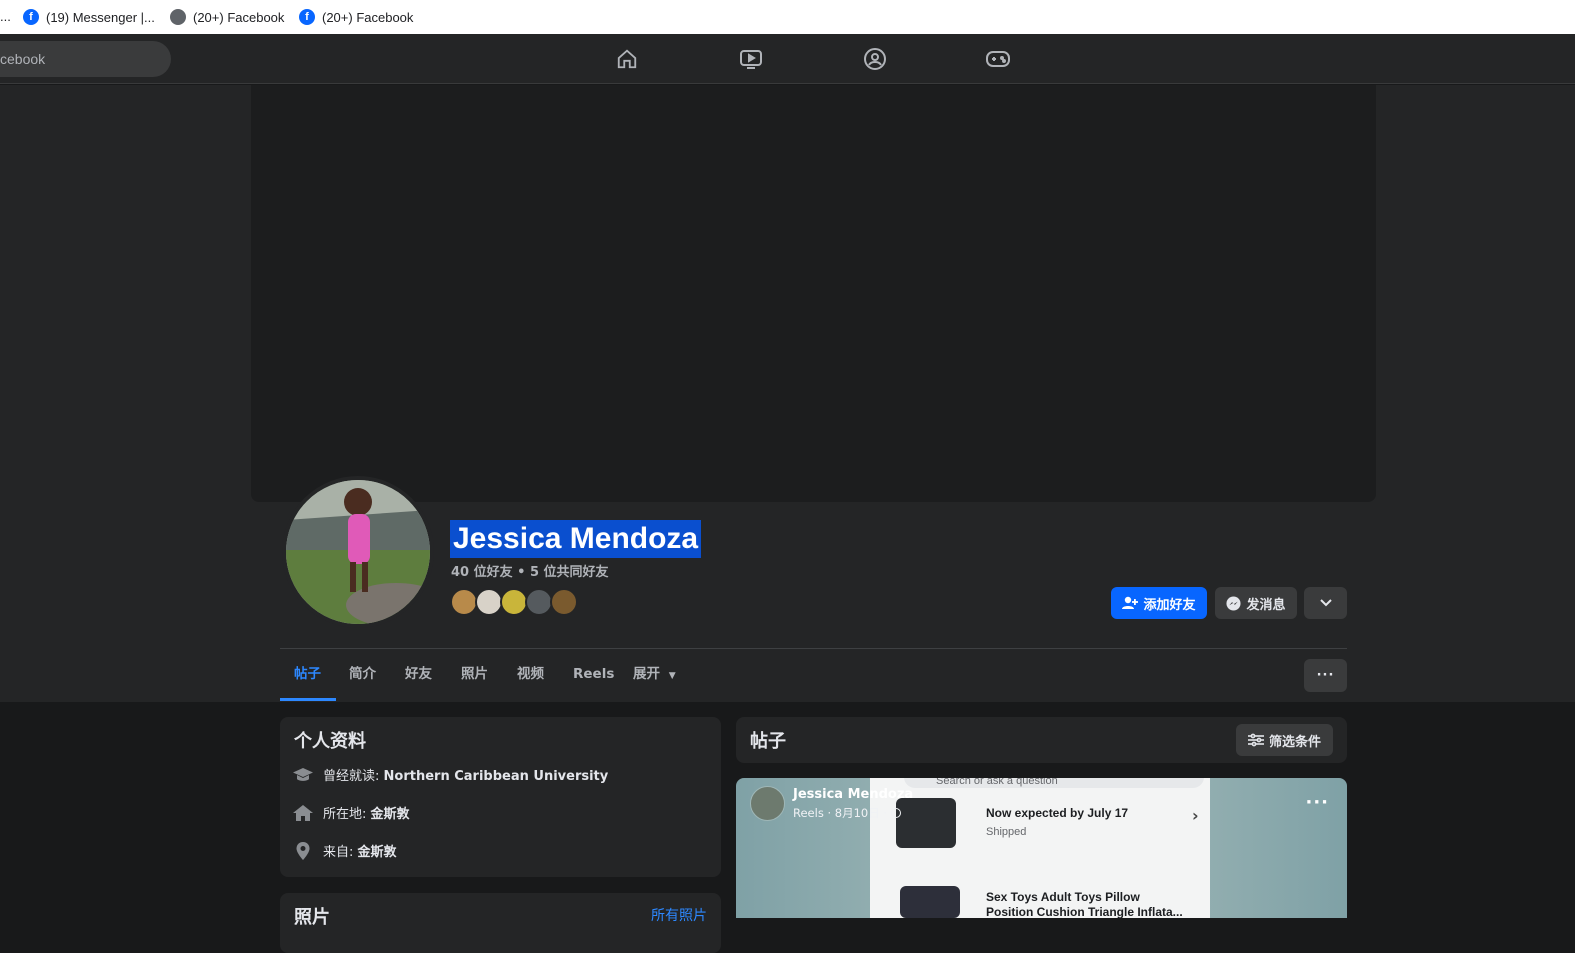  What do you see at coordinates (1169, 605) in the screenshot?
I see `add-friend-label: 添加好友` at bounding box center [1169, 605].